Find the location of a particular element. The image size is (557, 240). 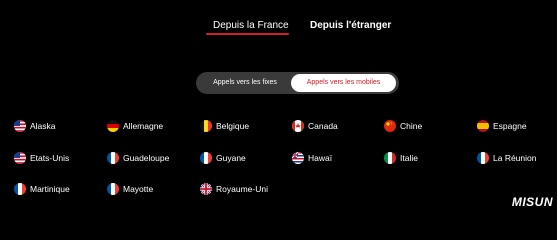

destination-label: Guadeloupe is located at coordinates (146, 158).